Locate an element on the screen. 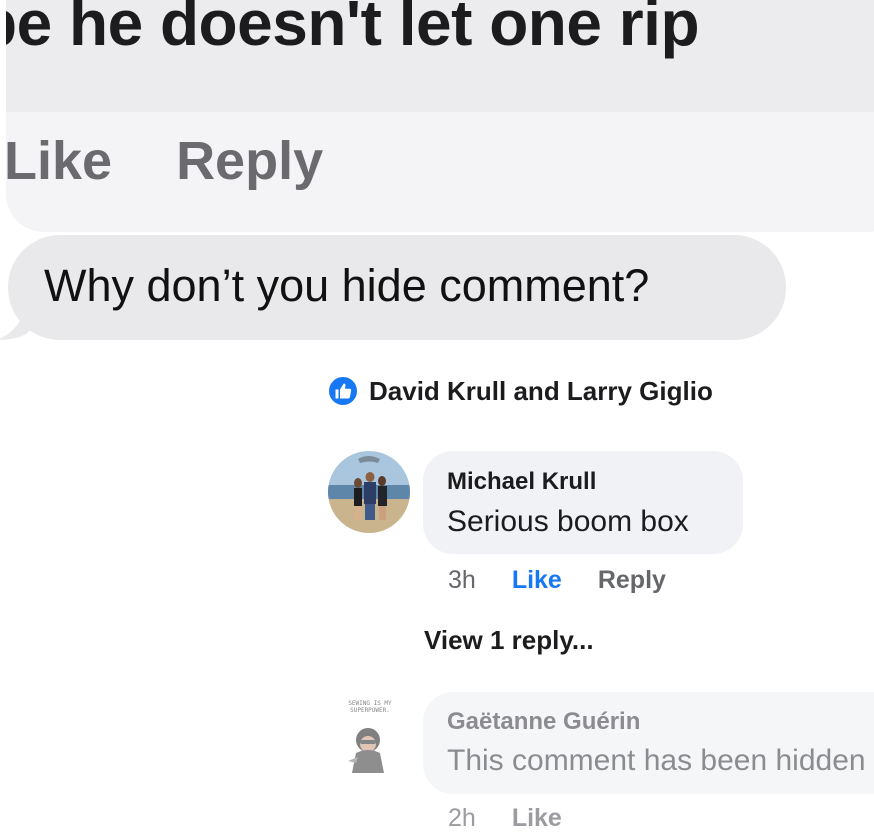 The width and height of the screenshot is (874, 837). comment-reply-button: Reply is located at coordinates (632, 580).